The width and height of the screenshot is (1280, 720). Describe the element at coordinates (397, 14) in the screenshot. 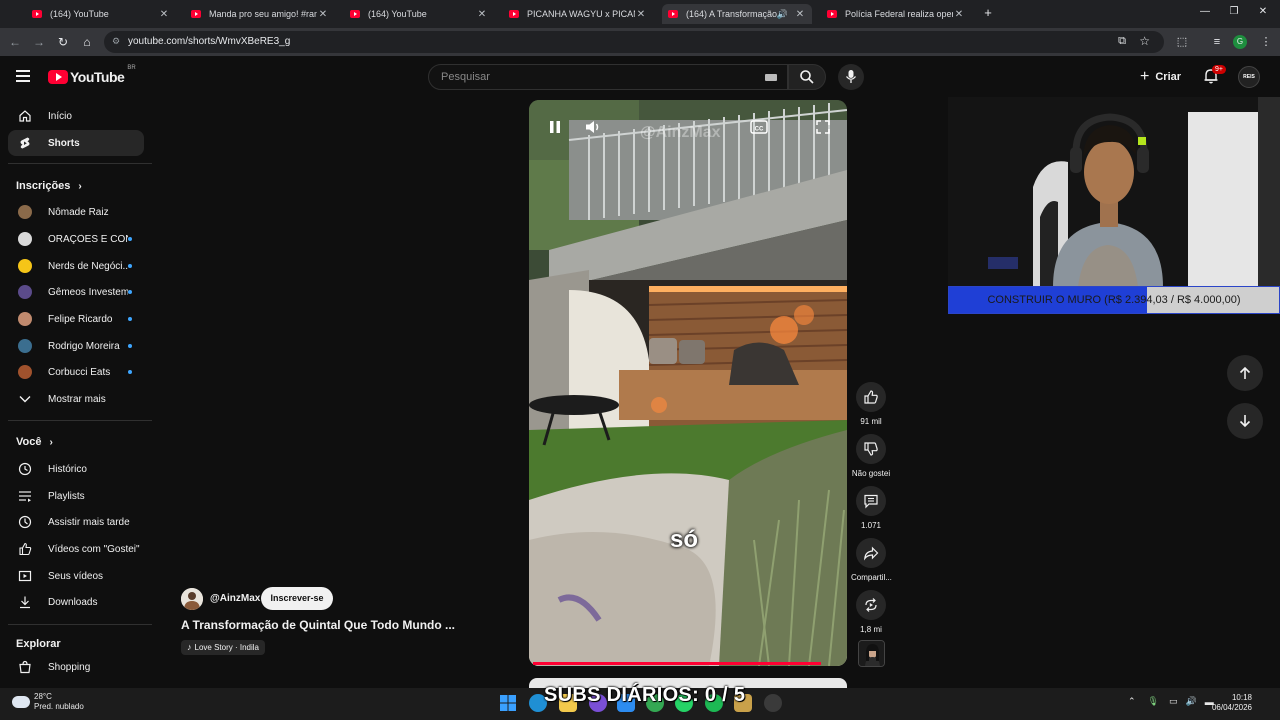

I see `tab-title: (164) YouTube` at that location.